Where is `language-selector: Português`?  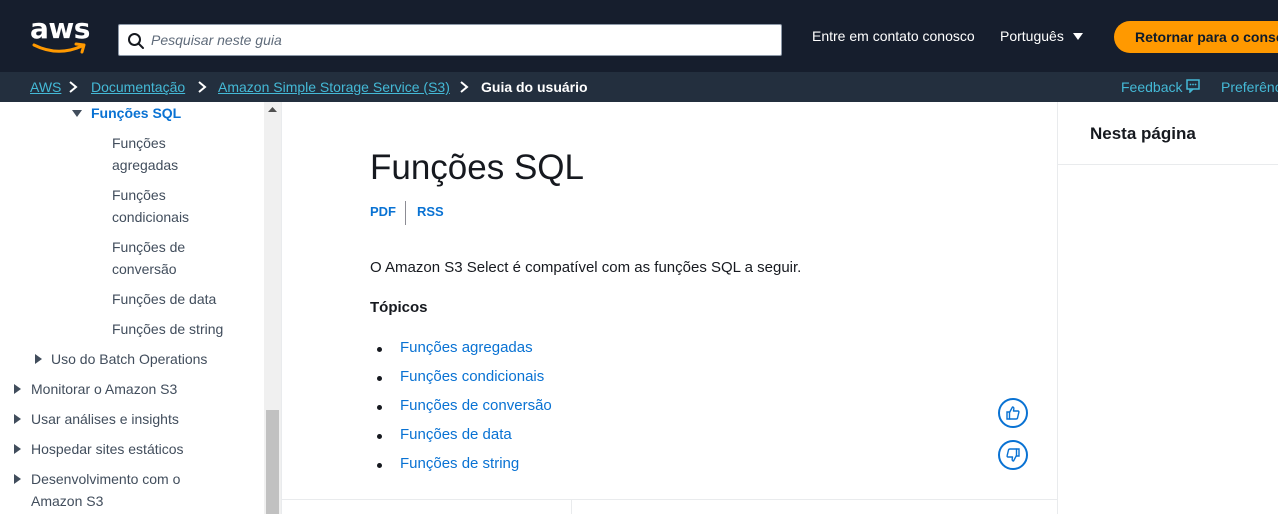
language-selector: Português is located at coordinates (1032, 36).